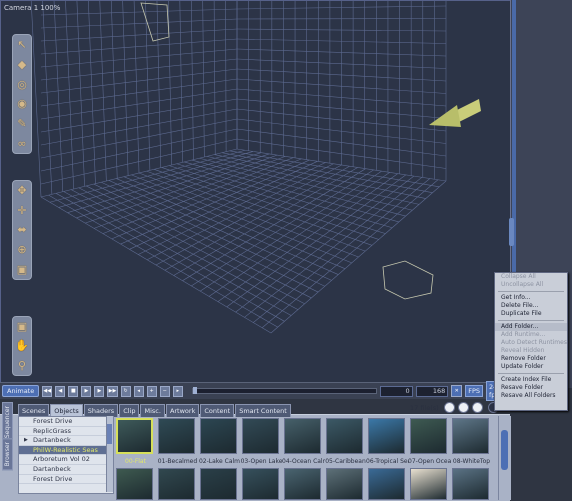 The height and width of the screenshot is (501, 572). What do you see at coordinates (52, 440) in the screenshot?
I see `folder-label: Dartanbeck` at bounding box center [52, 440].